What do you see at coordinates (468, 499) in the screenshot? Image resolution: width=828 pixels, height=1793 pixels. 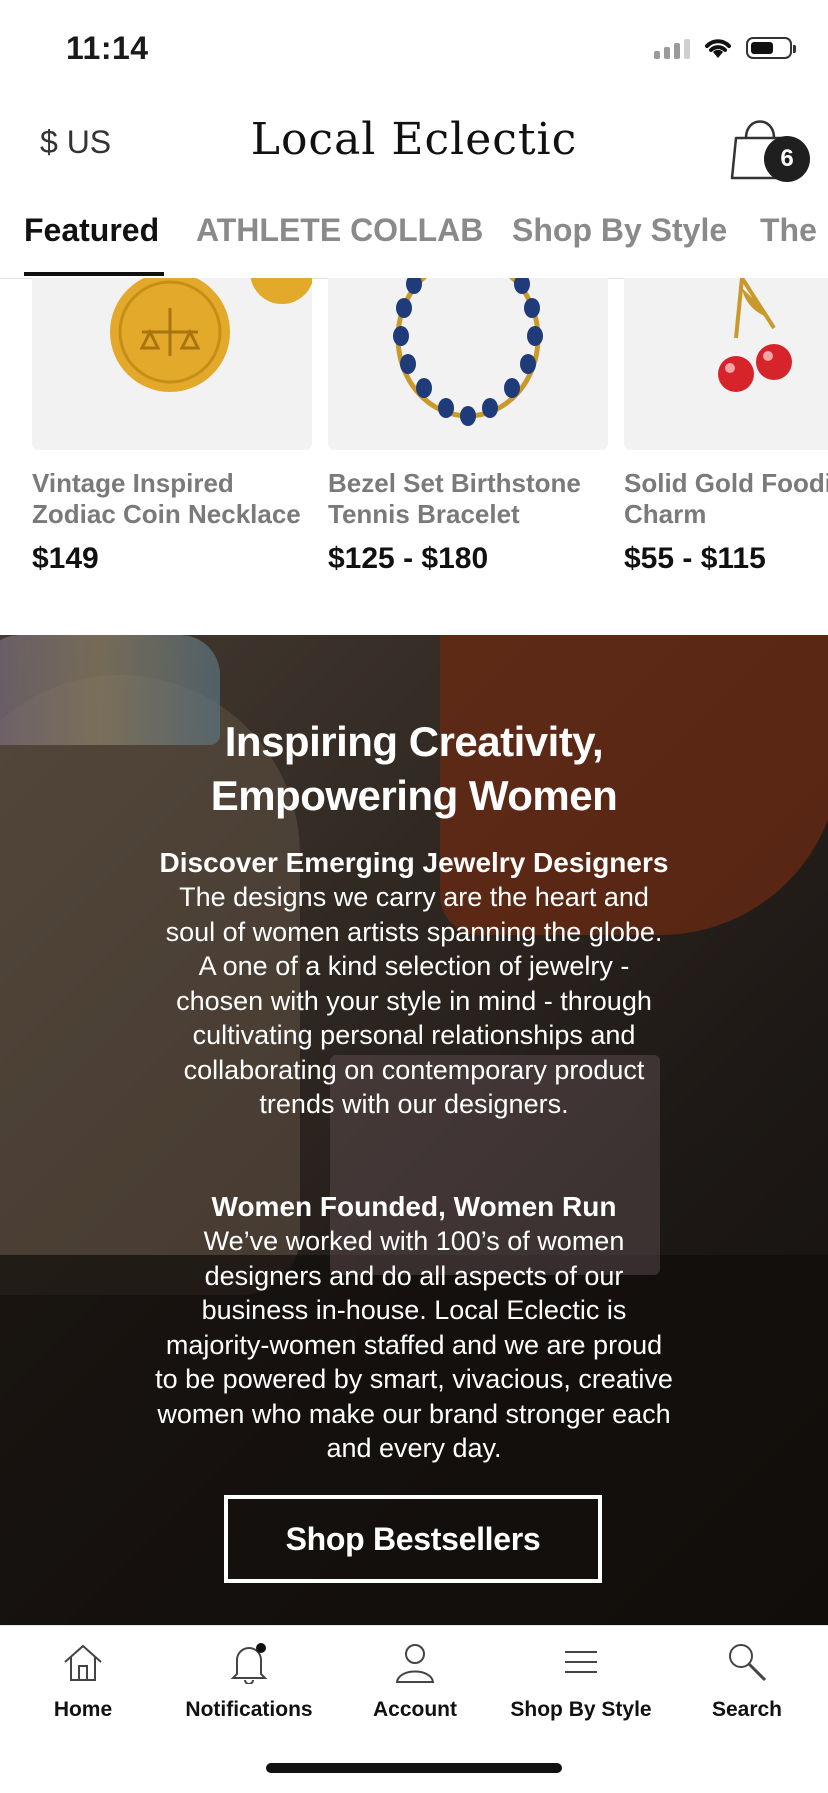 I see `product-name: Bezel Set Birthstone Tennis Bracelet` at bounding box center [468, 499].